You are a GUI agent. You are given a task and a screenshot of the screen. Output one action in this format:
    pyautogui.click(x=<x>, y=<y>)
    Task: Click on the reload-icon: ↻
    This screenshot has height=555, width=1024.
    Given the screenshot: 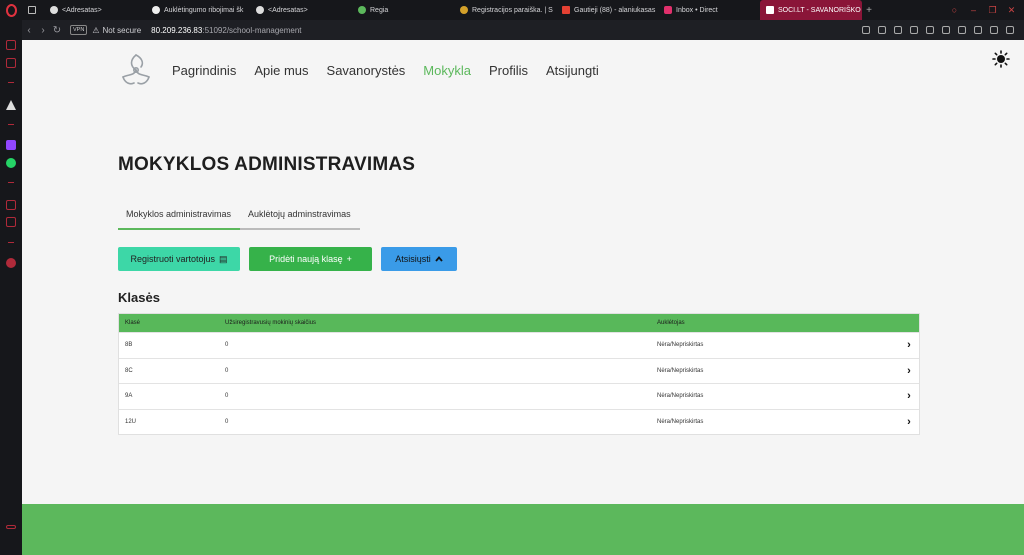 What is the action you would take?
    pyautogui.click(x=57, y=30)
    